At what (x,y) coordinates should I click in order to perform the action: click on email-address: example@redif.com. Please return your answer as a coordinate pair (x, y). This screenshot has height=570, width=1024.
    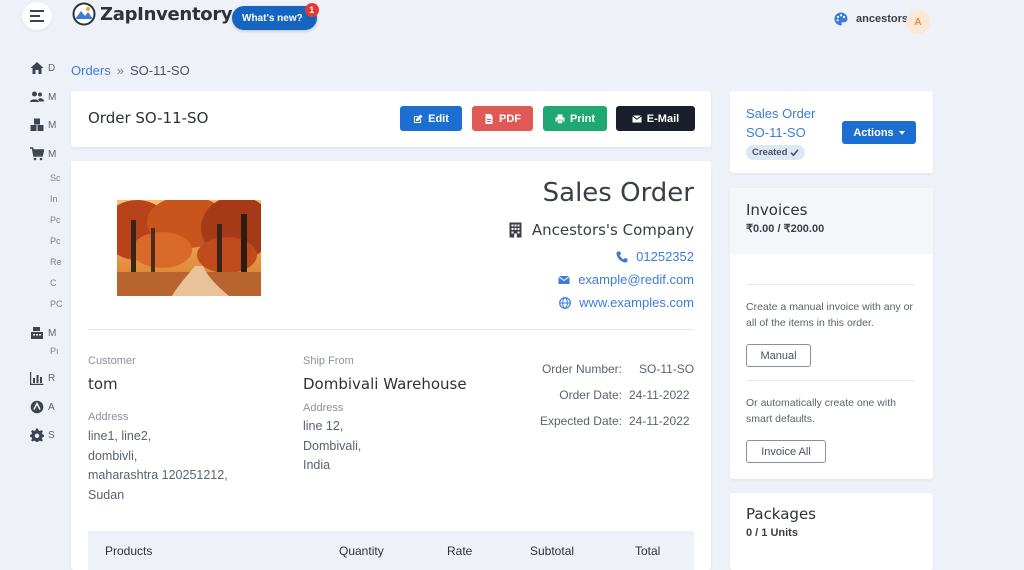
    Looking at the image, I should click on (636, 279).